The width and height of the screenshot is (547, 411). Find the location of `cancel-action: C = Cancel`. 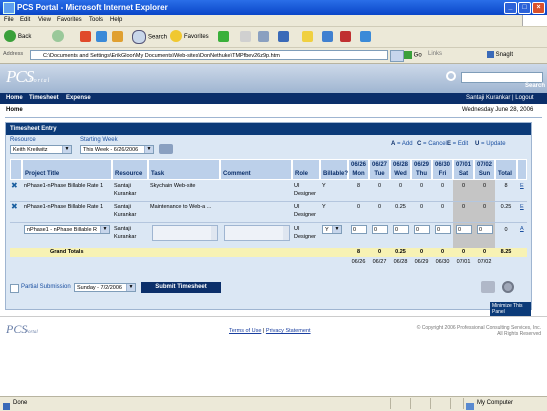

cancel-action: C = Cancel is located at coordinates (432, 144).